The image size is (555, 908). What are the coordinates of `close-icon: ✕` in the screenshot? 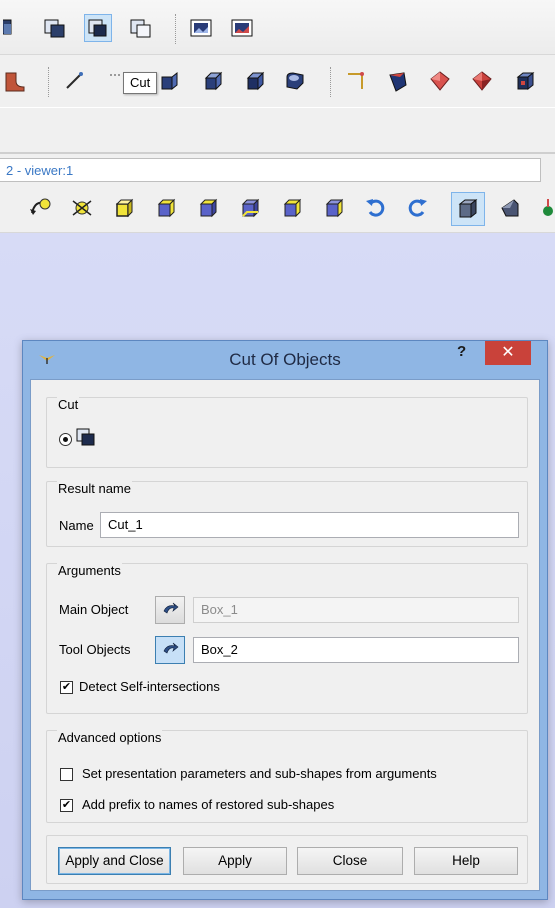 It's located at (508, 353).